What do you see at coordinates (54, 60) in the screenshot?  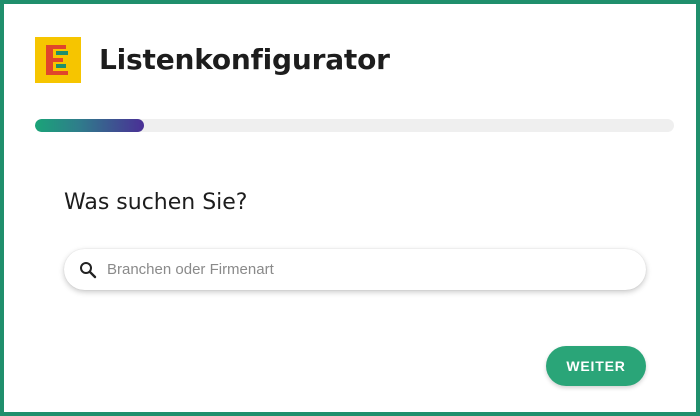 I see `logo-letter-bar-middle` at bounding box center [54, 60].